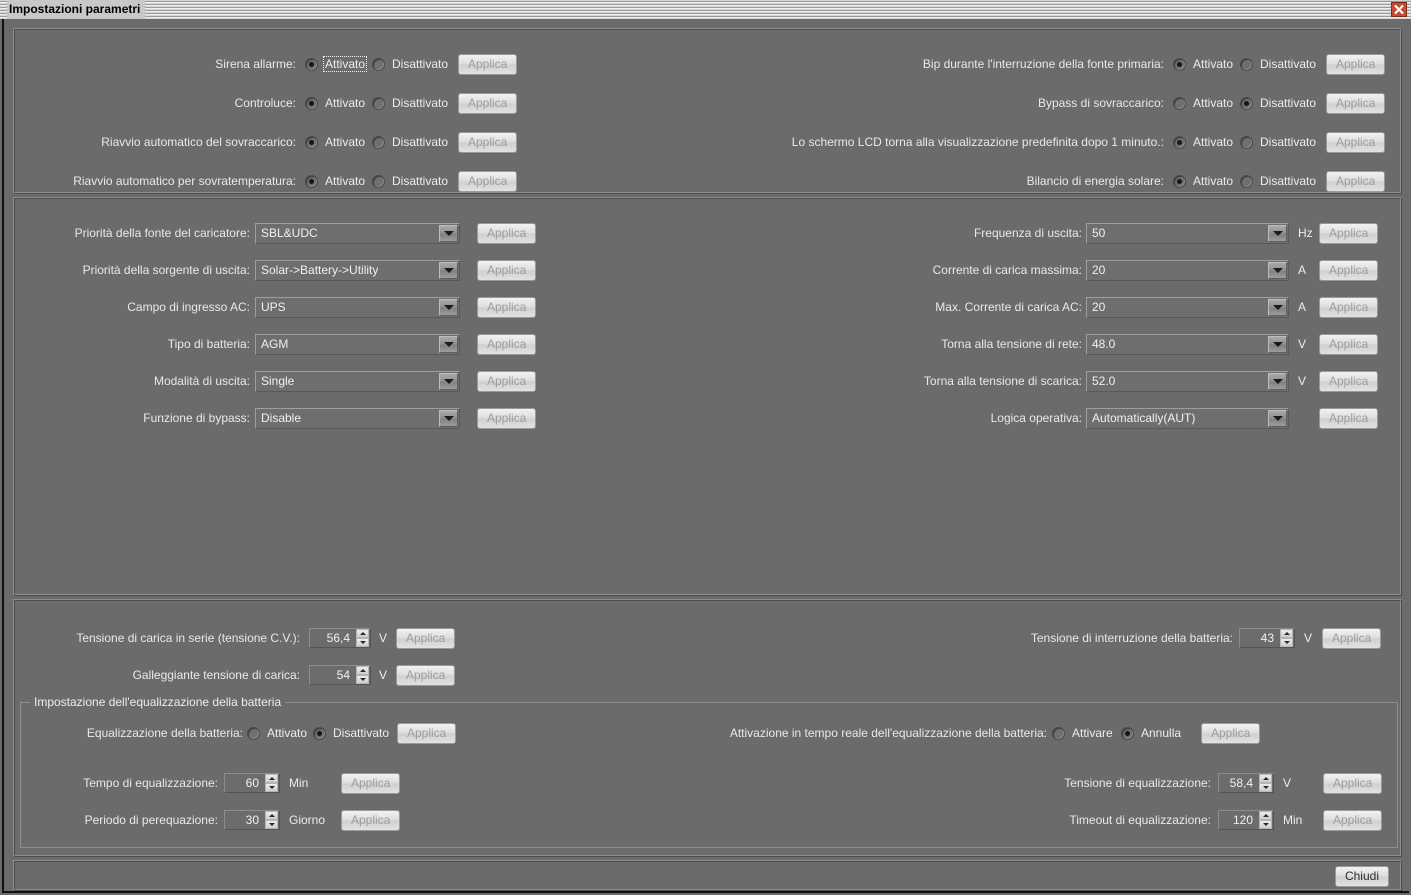 This screenshot has height=895, width=1411. What do you see at coordinates (378, 103) in the screenshot?
I see `toggle-left-1-off-radio-dot` at bounding box center [378, 103].